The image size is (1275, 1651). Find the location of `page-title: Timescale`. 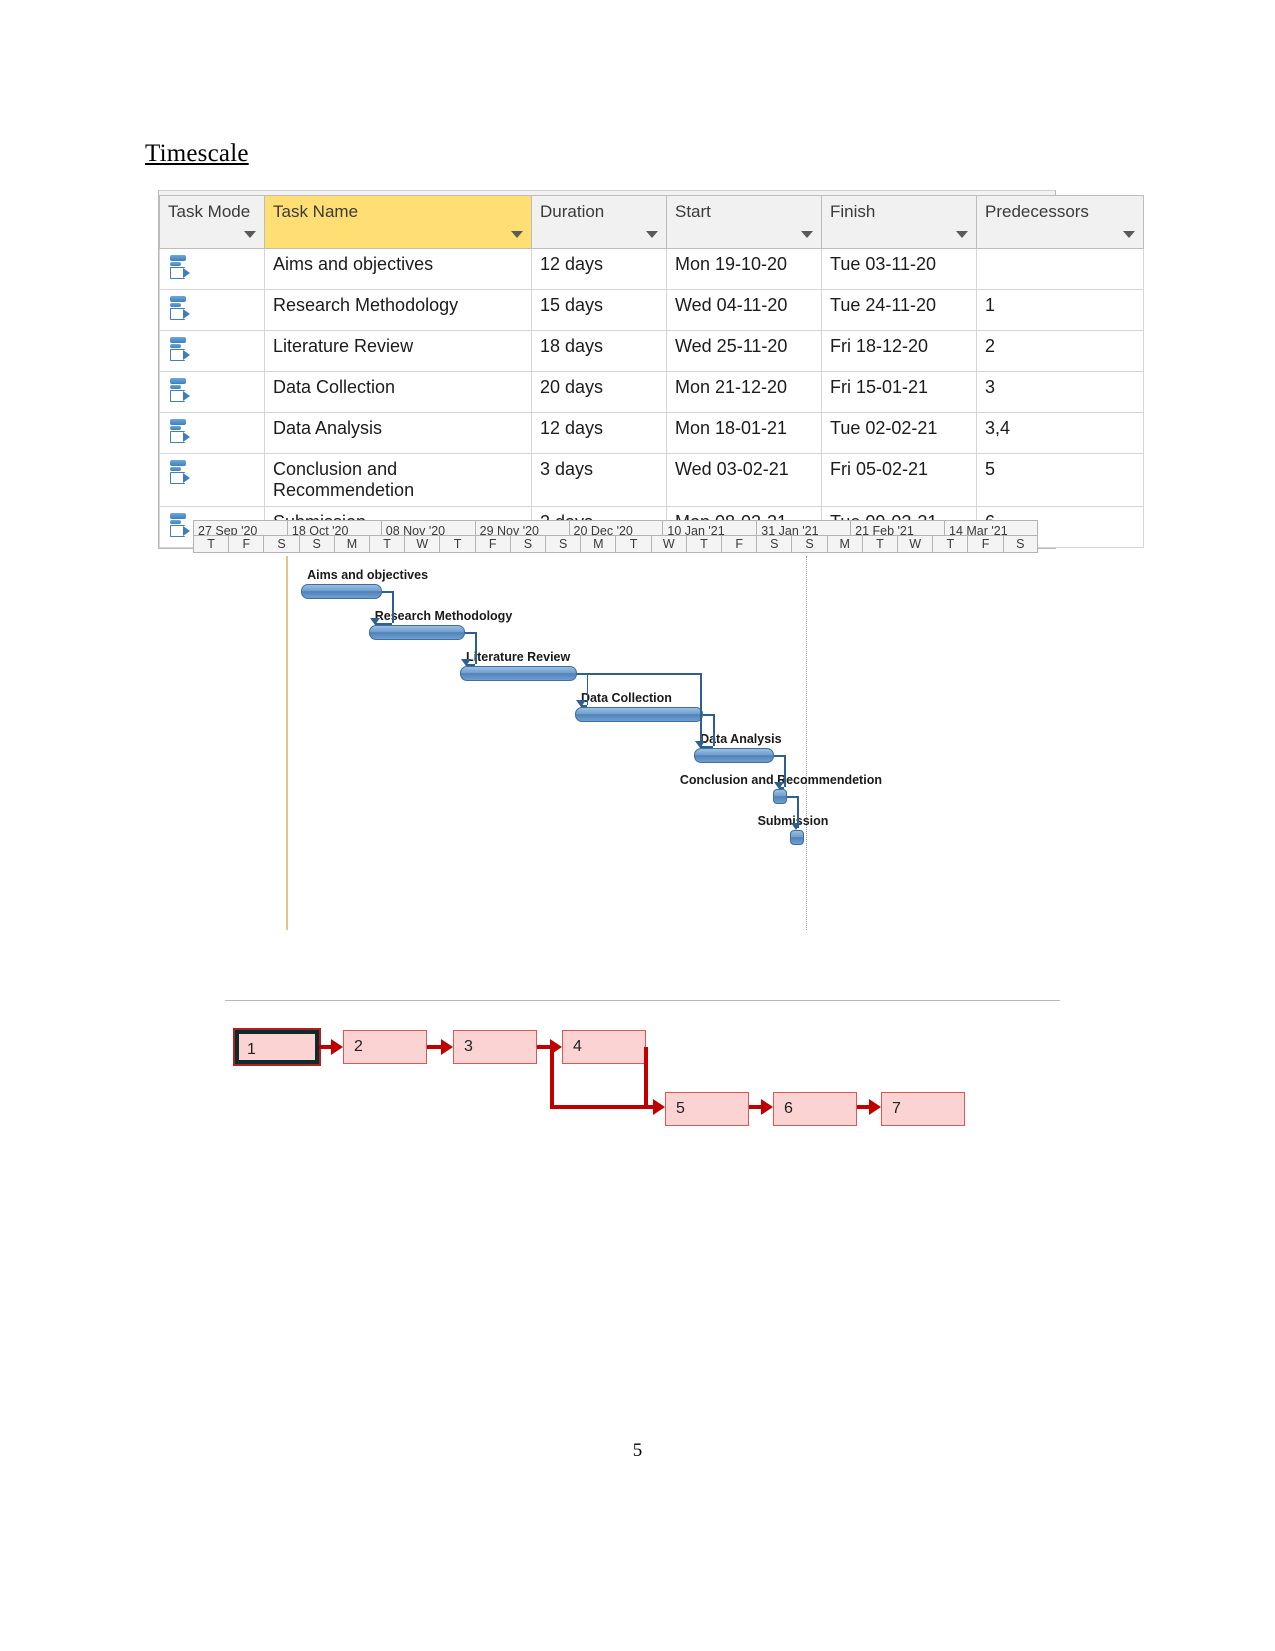

page-title: Timescale is located at coordinates (197, 153).